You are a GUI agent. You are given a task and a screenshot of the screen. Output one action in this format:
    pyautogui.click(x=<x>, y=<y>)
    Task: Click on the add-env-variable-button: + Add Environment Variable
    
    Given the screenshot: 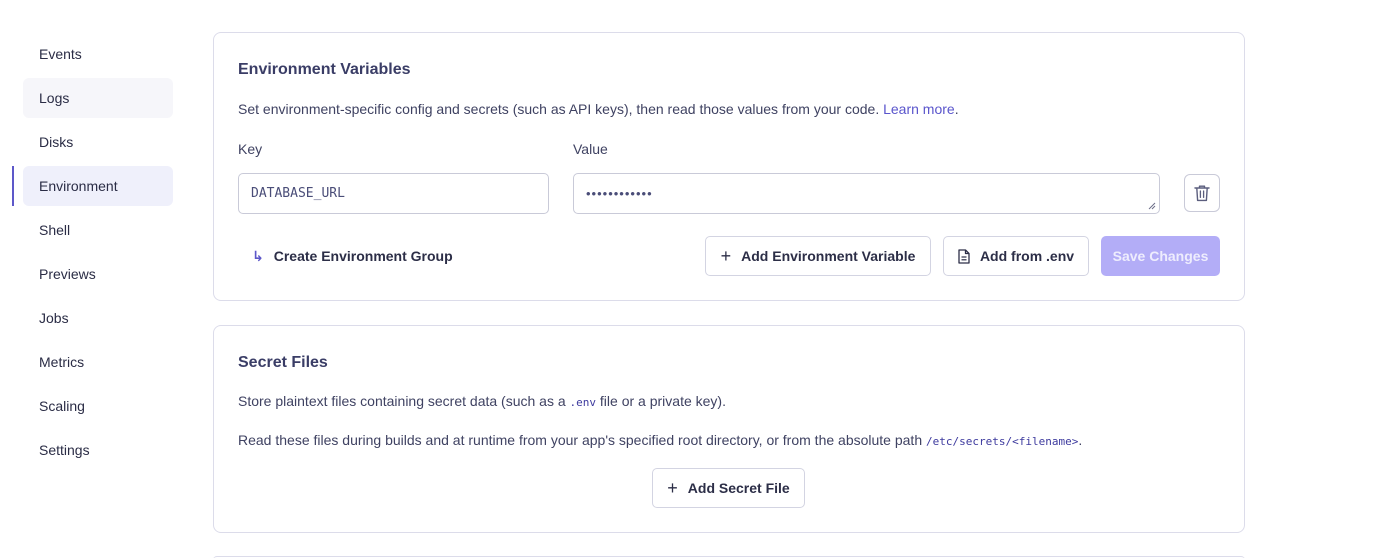 What is the action you would take?
    pyautogui.click(x=818, y=256)
    